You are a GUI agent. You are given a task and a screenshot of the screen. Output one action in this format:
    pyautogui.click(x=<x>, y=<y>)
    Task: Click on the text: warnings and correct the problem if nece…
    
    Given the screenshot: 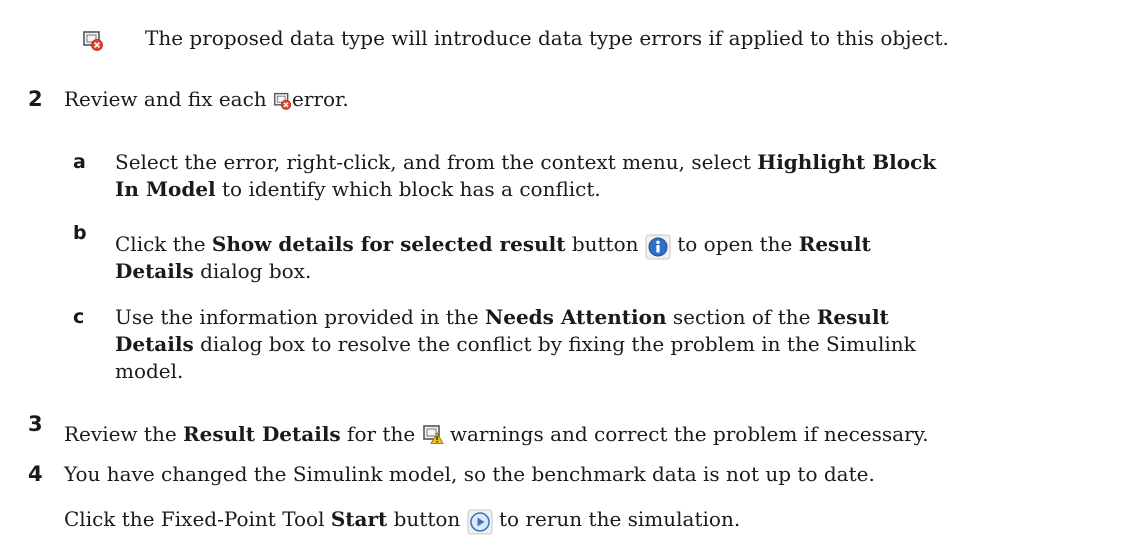 What is the action you would take?
    pyautogui.click(x=689, y=434)
    